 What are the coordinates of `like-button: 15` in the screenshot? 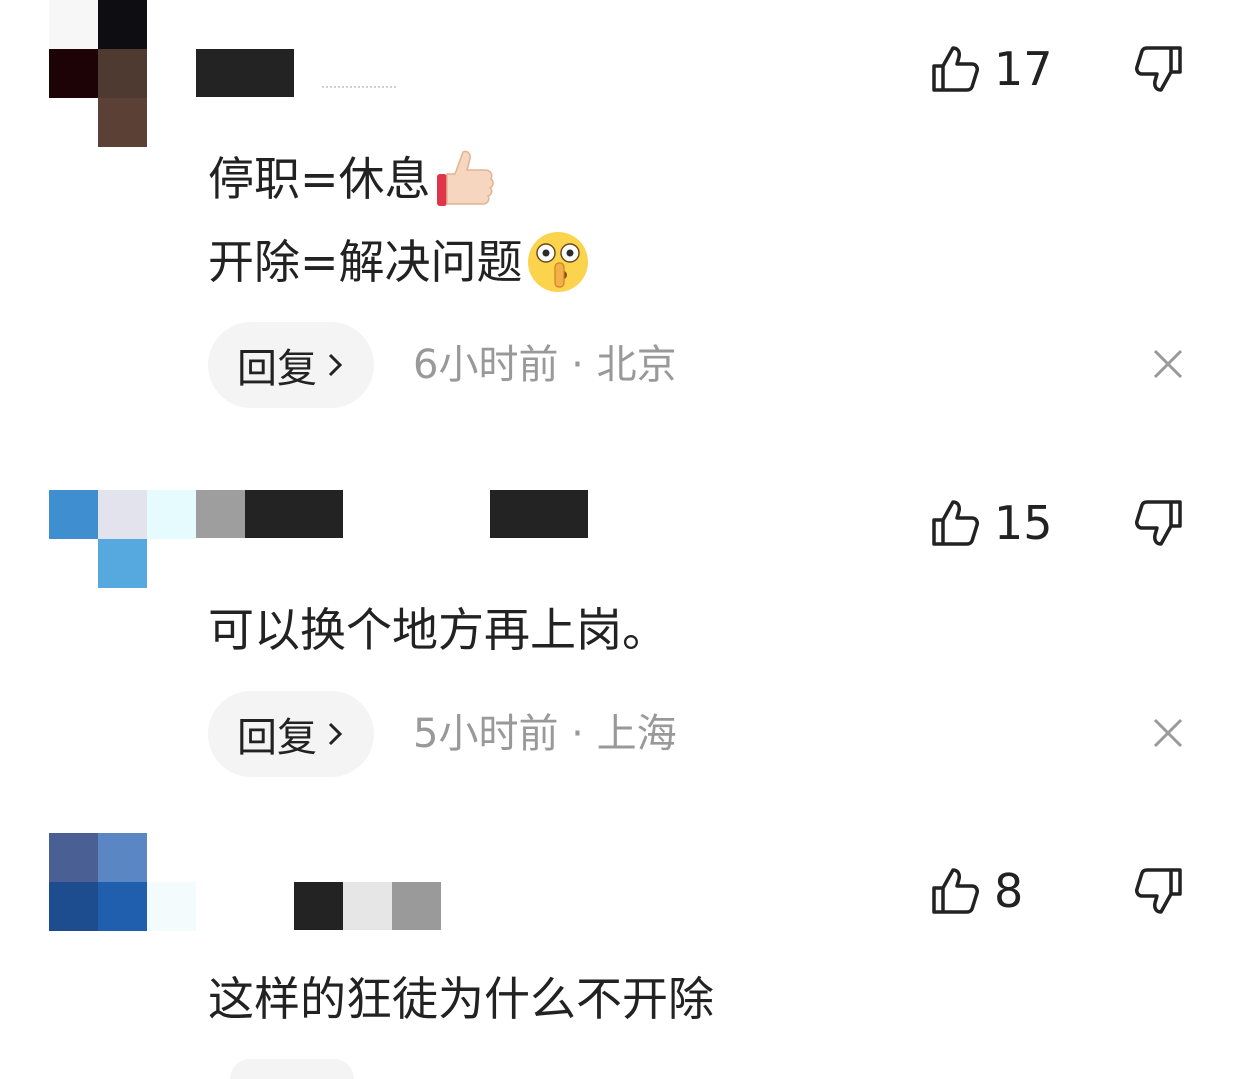 It's located at (991, 523).